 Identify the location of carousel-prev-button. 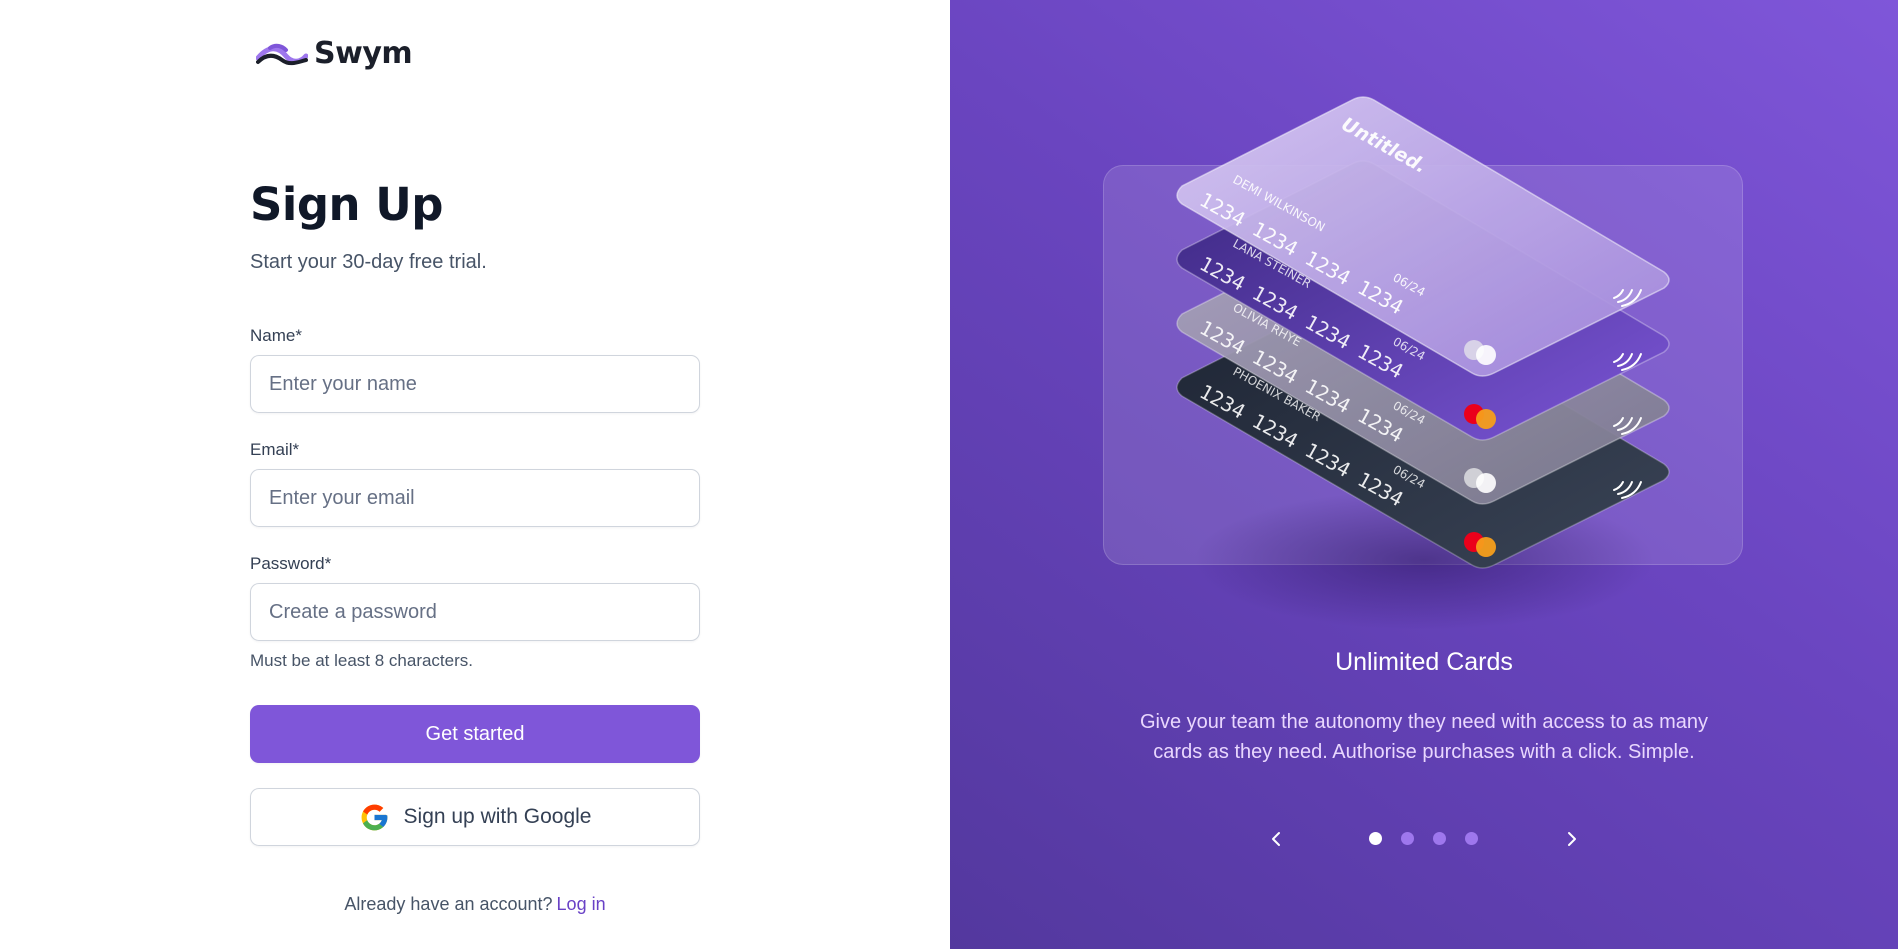
(1277, 839).